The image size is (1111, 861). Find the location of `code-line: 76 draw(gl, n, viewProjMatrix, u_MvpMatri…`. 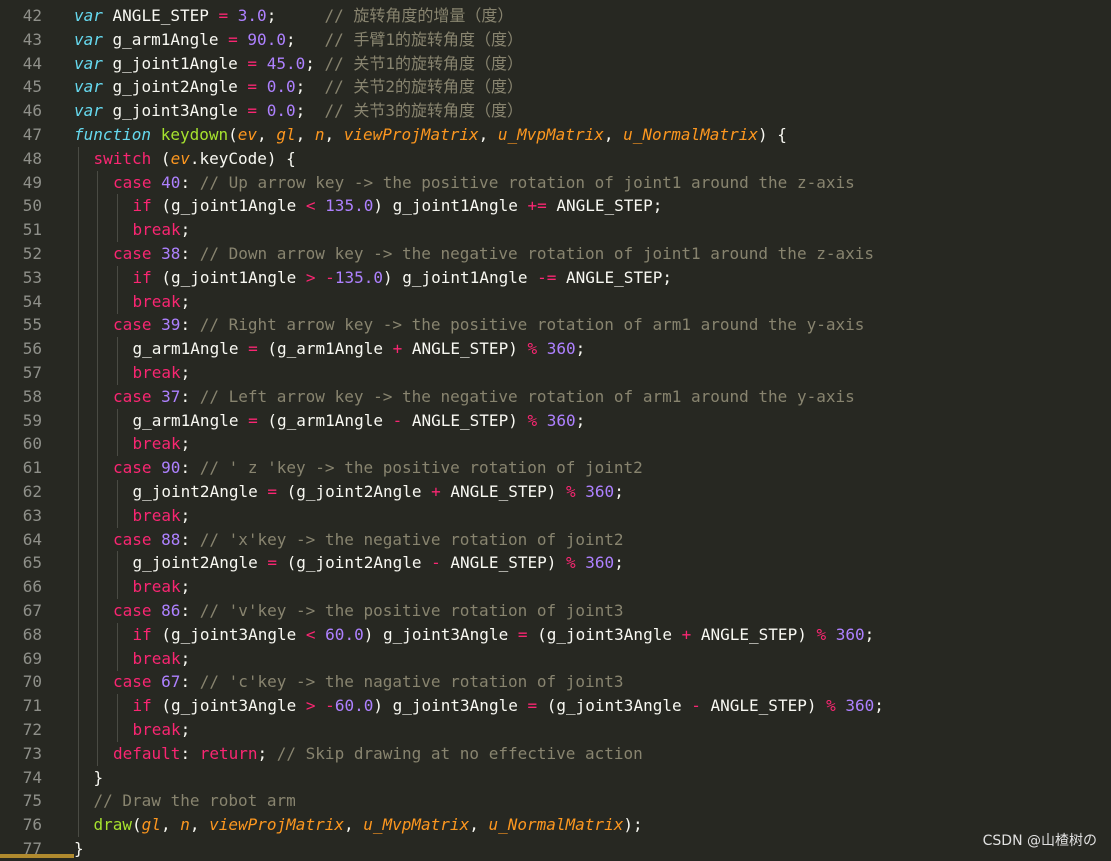

code-line: 76 draw(gl, n, viewProjMatrix, u_MvpMatri… is located at coordinates (555, 825).